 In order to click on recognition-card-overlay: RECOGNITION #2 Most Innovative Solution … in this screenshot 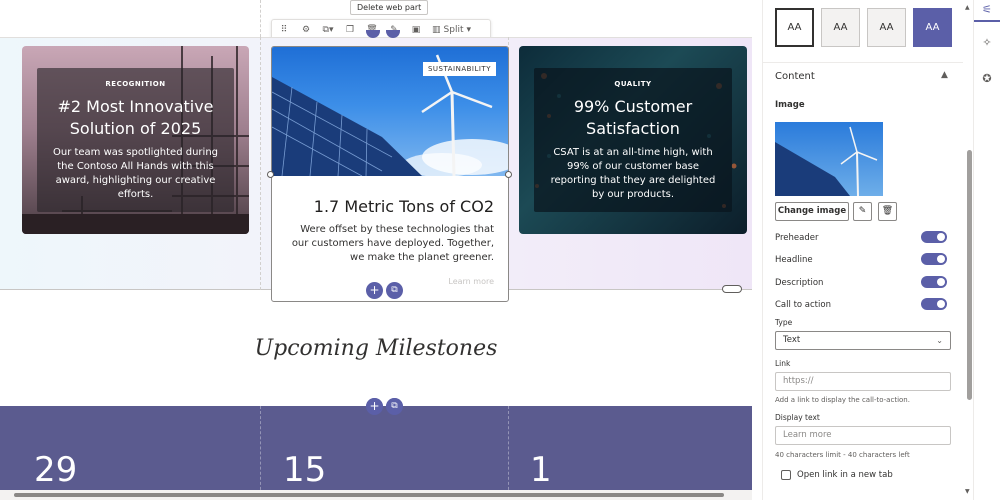, I will do `click(135, 140)`.